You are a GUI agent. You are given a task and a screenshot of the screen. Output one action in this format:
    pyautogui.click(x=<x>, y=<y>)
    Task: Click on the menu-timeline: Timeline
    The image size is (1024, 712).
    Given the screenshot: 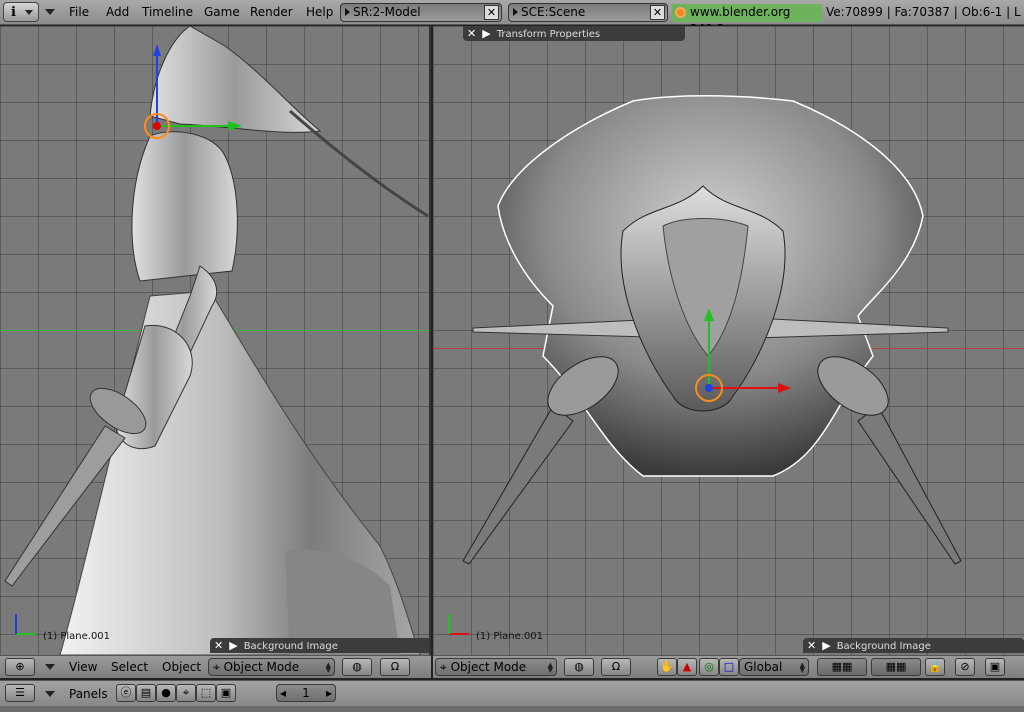 What is the action you would take?
    pyautogui.click(x=167, y=12)
    